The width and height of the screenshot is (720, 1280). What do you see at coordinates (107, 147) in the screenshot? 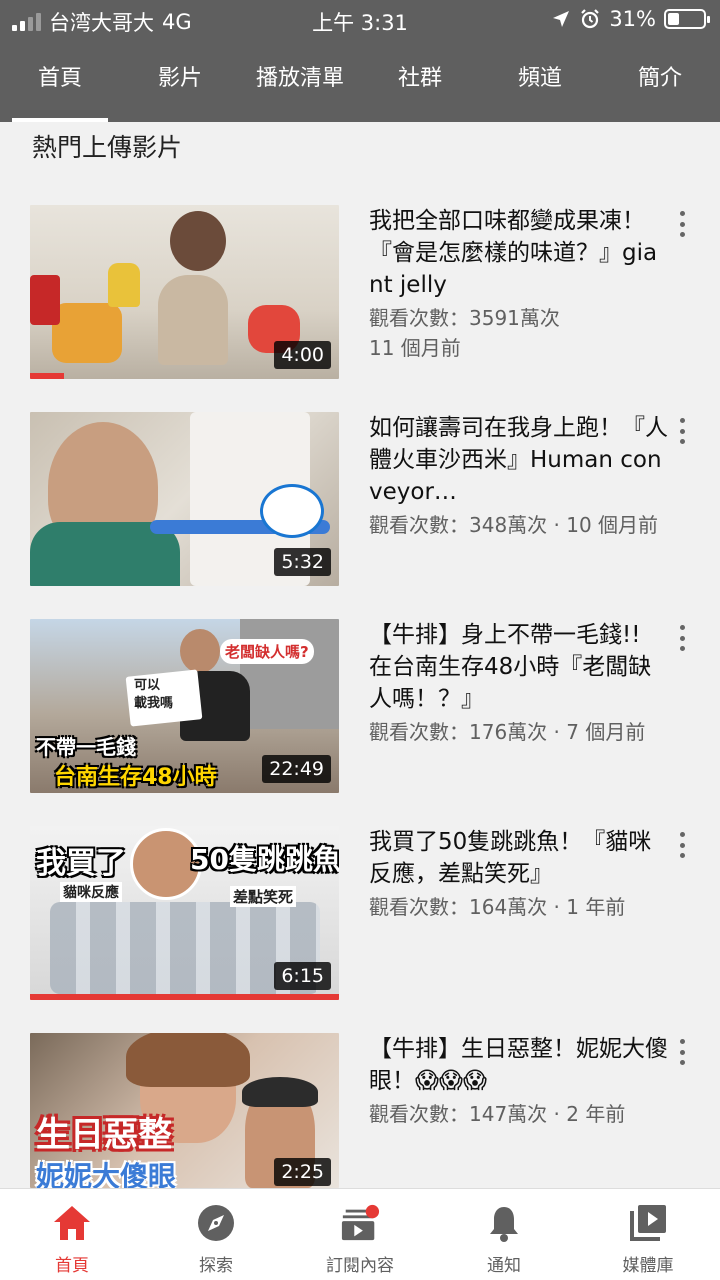
I see `section-title: 熱門上傳影片` at bounding box center [107, 147].